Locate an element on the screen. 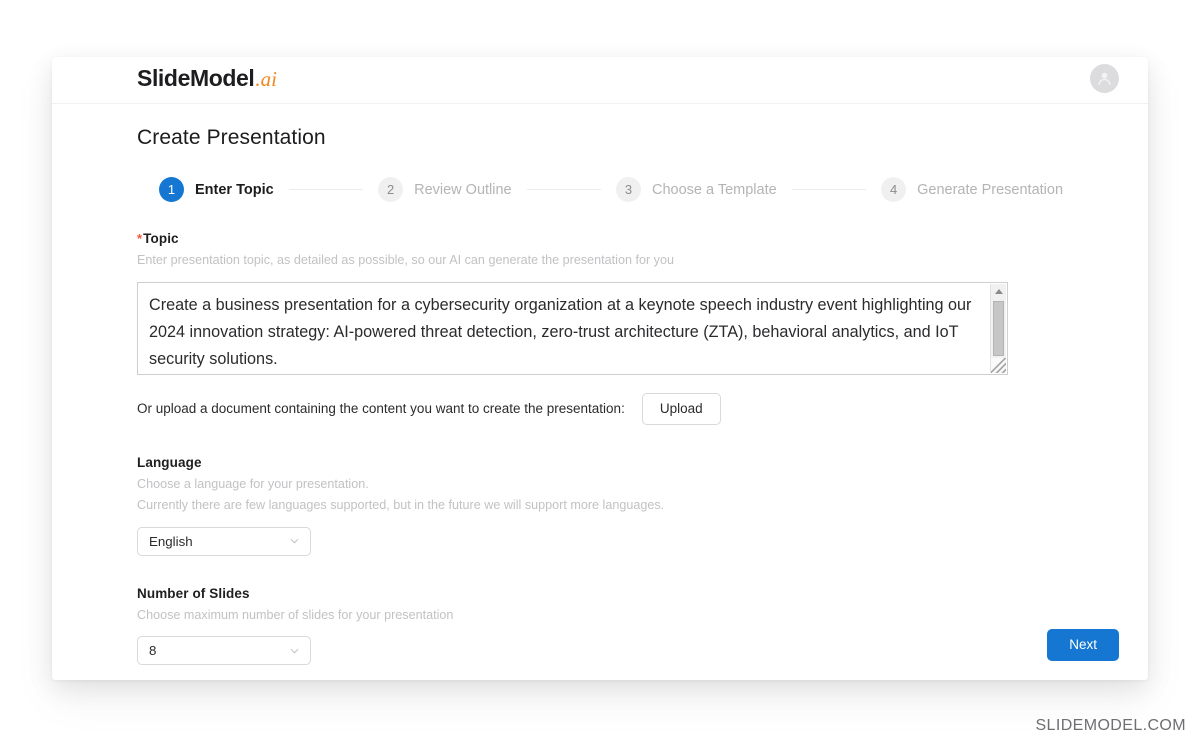 This screenshot has width=1200, height=743. slidemodel-logo: SlideModel.ai is located at coordinates (207, 78).